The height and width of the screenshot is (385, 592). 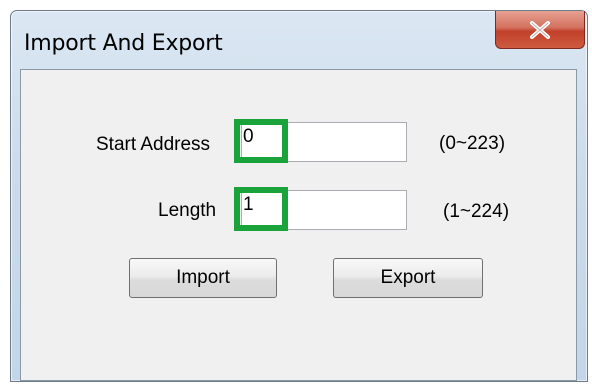 What do you see at coordinates (203, 278) in the screenshot?
I see `import-button: Import` at bounding box center [203, 278].